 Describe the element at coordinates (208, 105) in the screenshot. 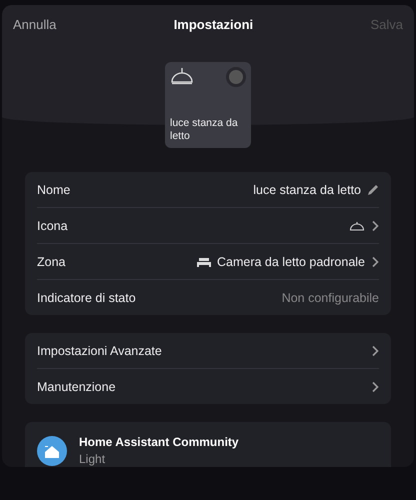

I see `accessory-tile: luce stanza da letto` at that location.